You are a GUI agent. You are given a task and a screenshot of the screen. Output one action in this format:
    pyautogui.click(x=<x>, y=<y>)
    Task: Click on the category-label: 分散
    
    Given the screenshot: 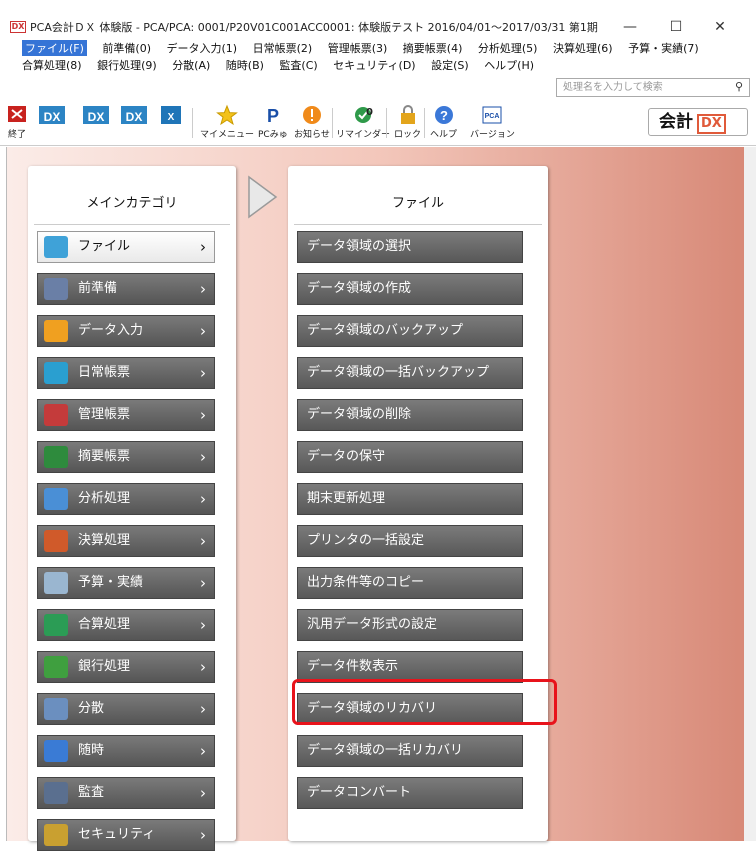 What is the action you would take?
    pyautogui.click(x=91, y=708)
    